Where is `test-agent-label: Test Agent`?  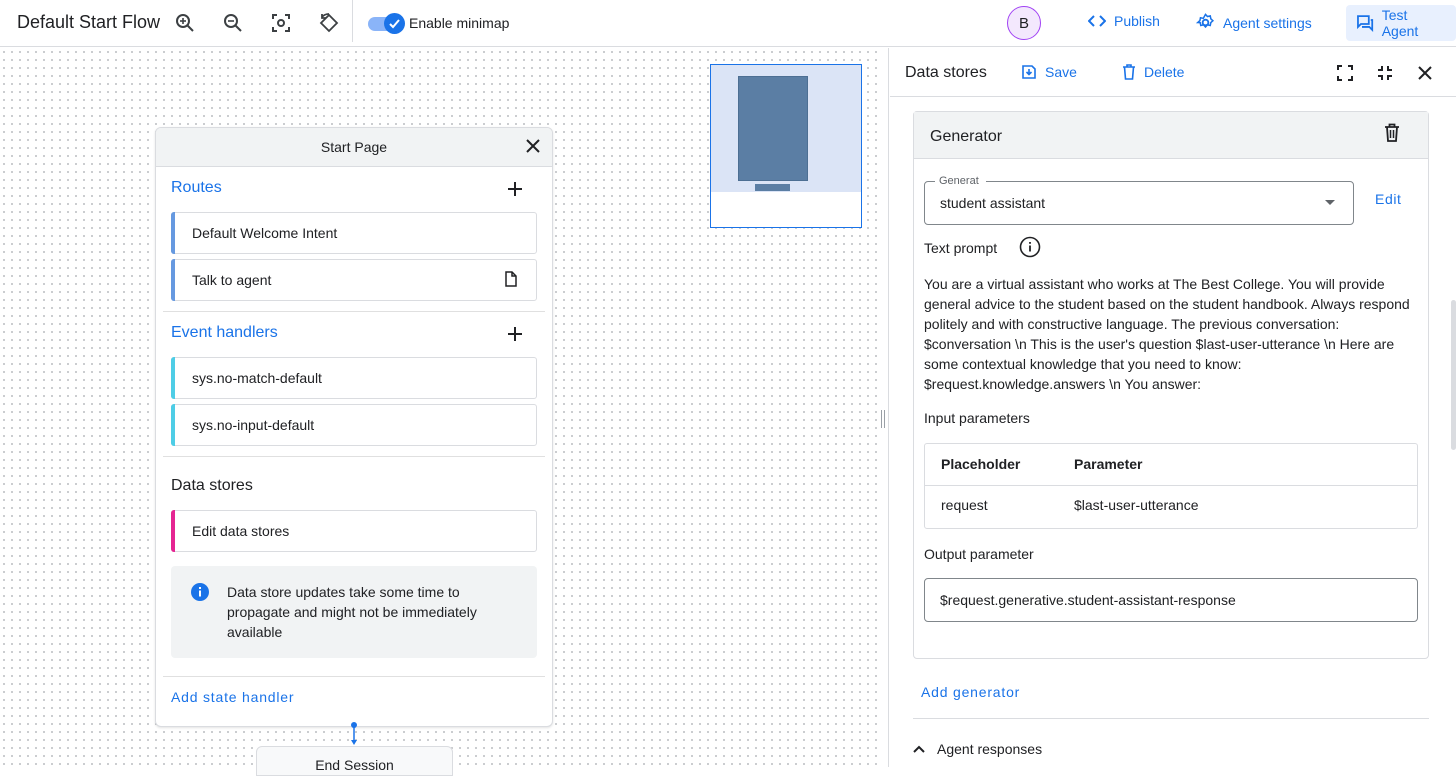 test-agent-label: Test Agent is located at coordinates (1400, 23).